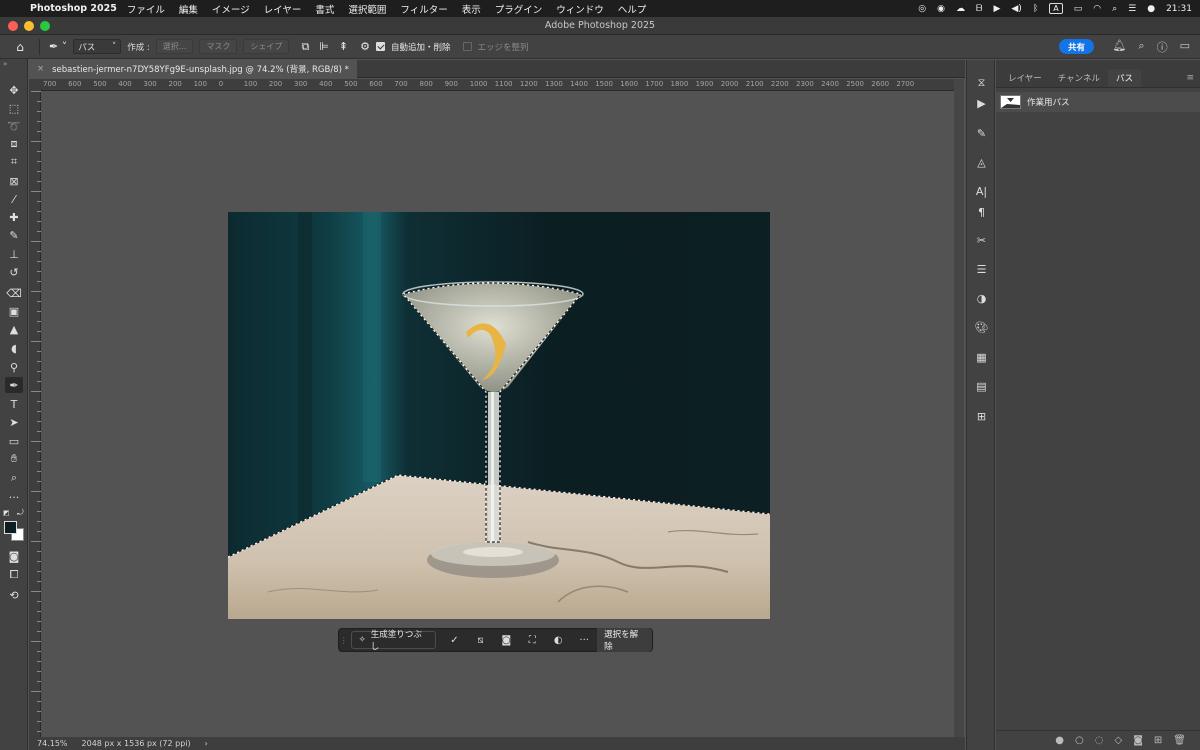  Describe the element at coordinates (922, 9) in the screenshot. I see `creative-cloud-icon: ◎` at that location.